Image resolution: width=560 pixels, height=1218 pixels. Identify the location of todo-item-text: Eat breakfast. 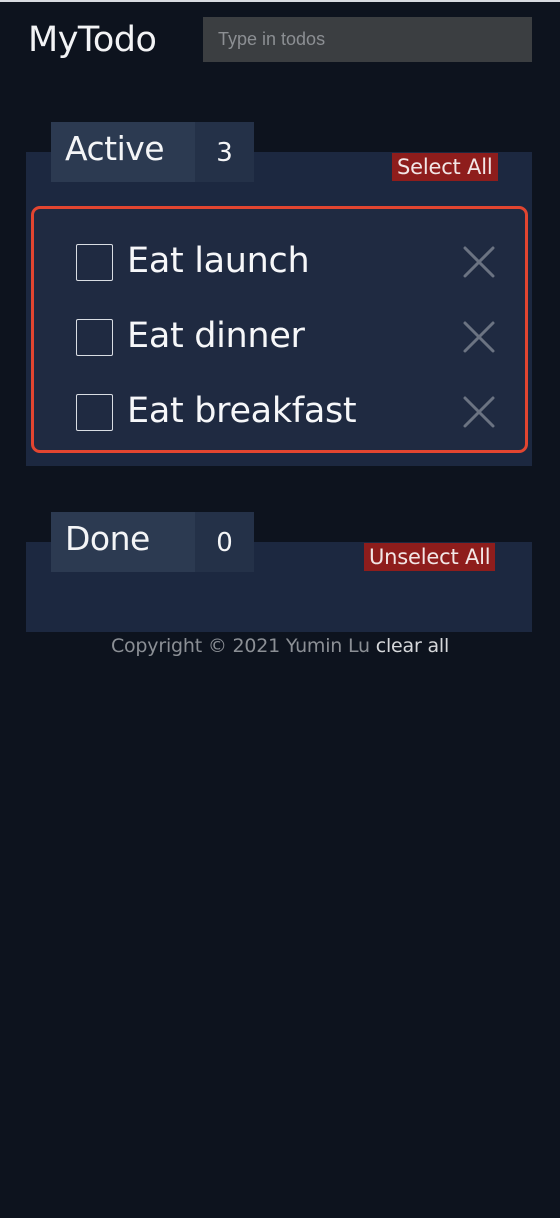
(242, 411).